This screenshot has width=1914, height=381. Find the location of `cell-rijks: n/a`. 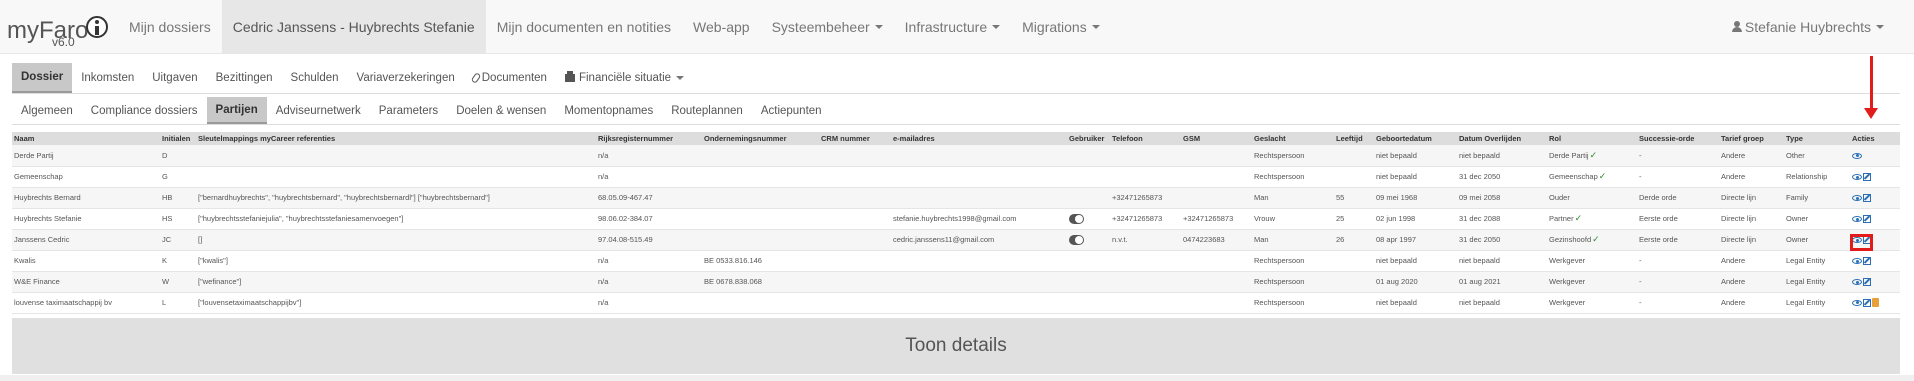

cell-rijks: n/a is located at coordinates (649, 156).